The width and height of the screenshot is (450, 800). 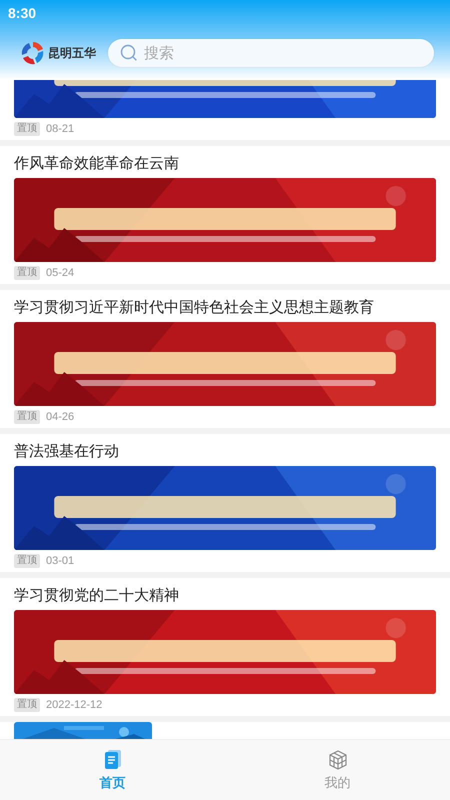 I want to click on article-title: 普法强基在行动, so click(x=225, y=450).